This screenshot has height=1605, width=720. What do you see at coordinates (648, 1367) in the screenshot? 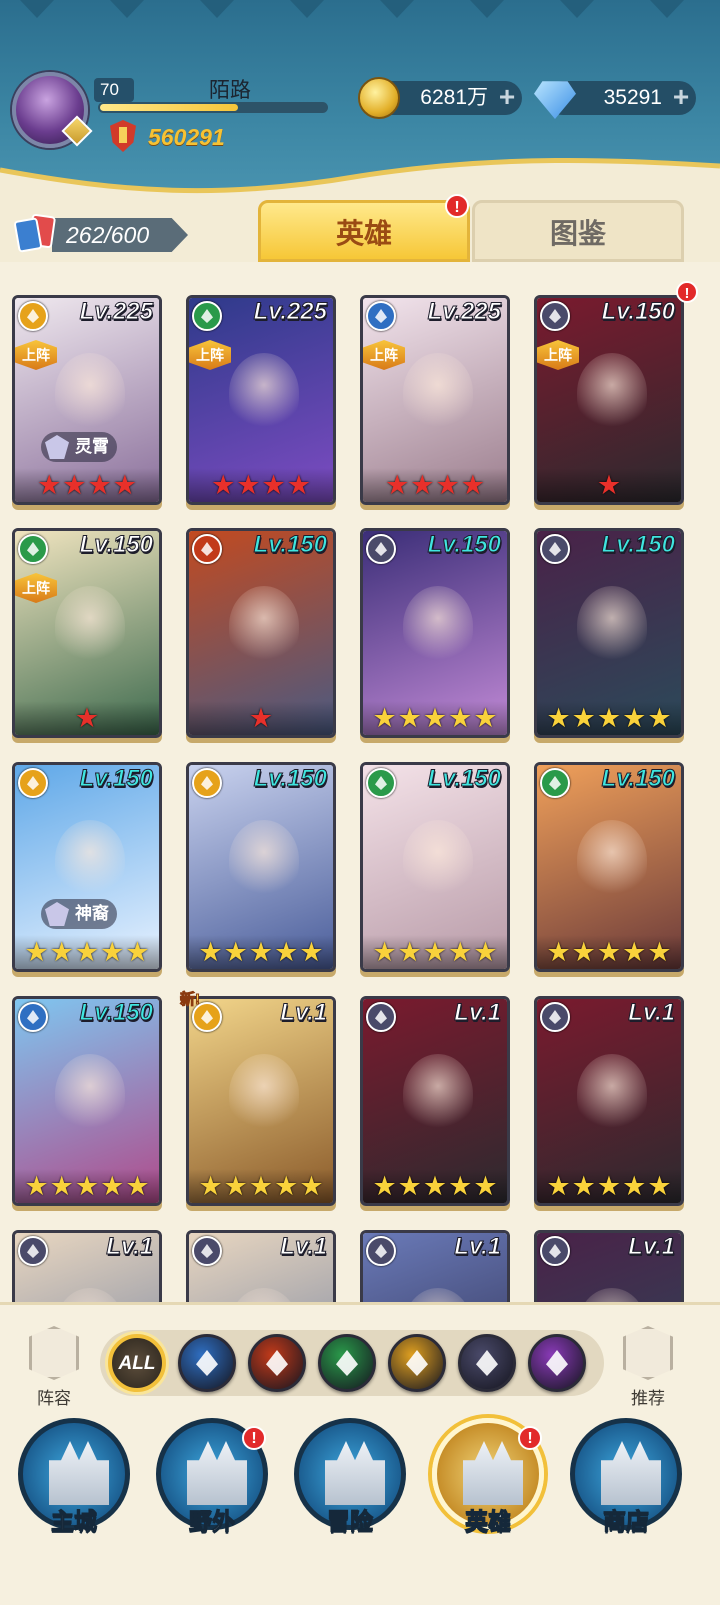
I see `recommend-button: 推荐` at bounding box center [648, 1367].